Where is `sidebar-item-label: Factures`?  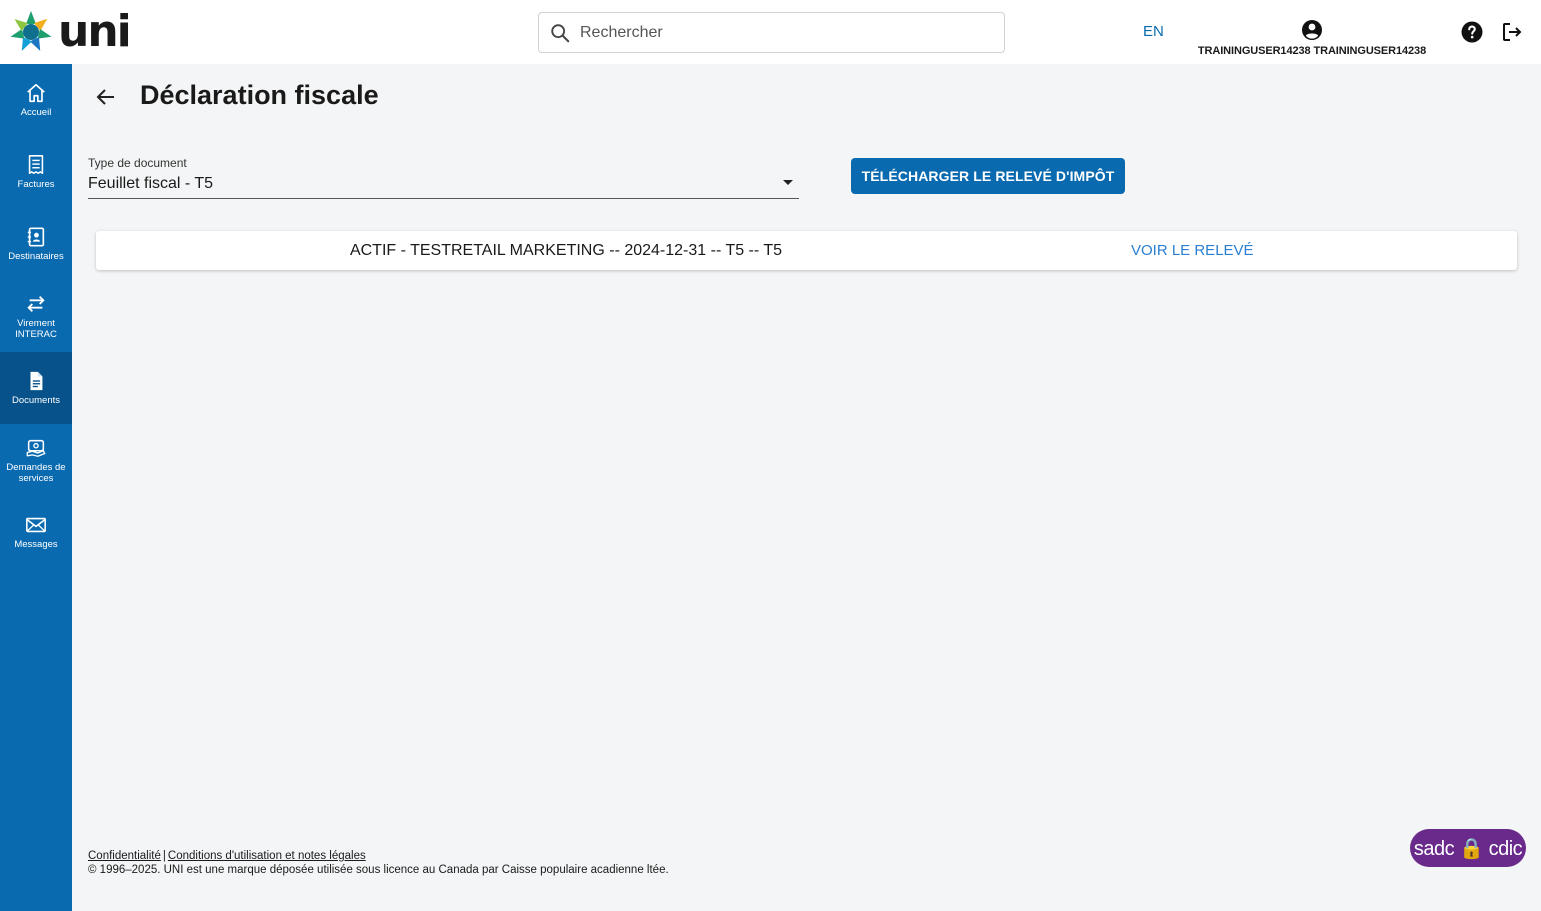
sidebar-item-label: Factures is located at coordinates (36, 184).